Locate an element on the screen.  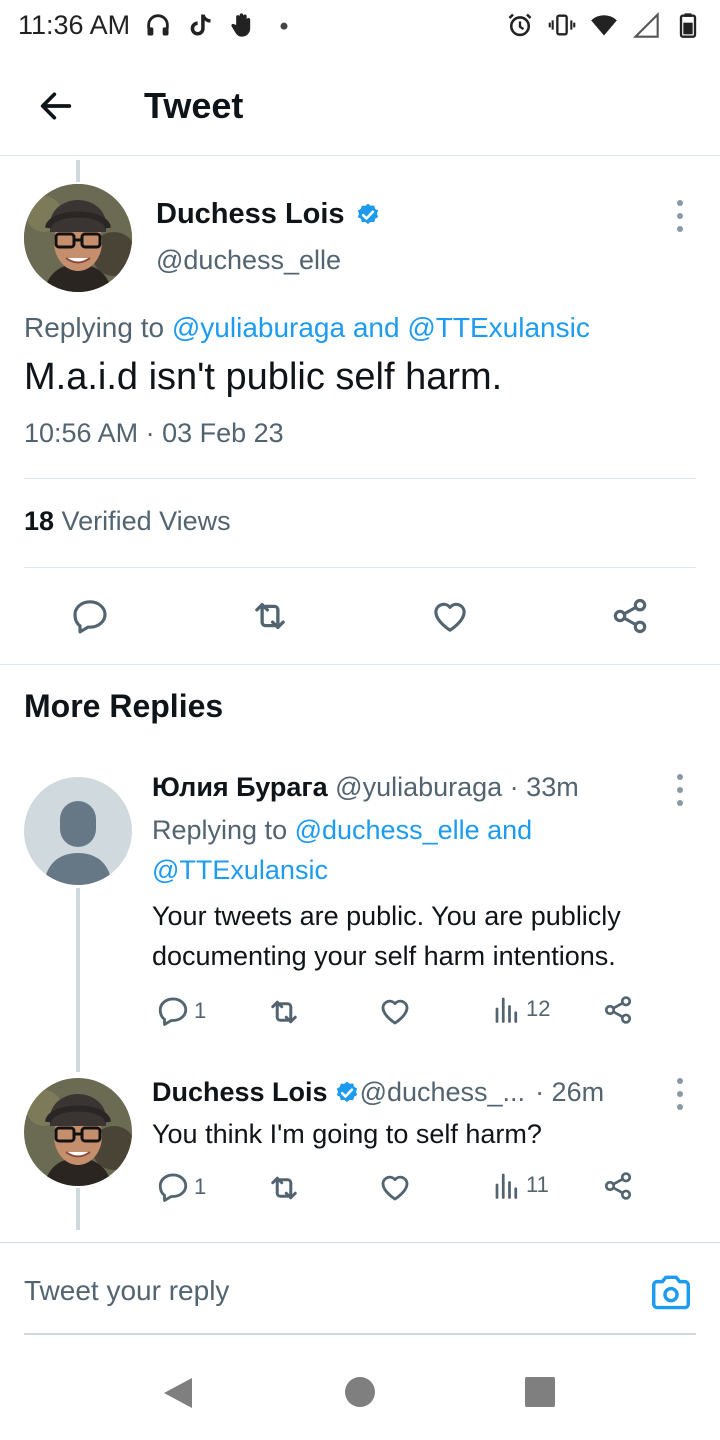
views-button: 11 is located at coordinates (520, 1185).